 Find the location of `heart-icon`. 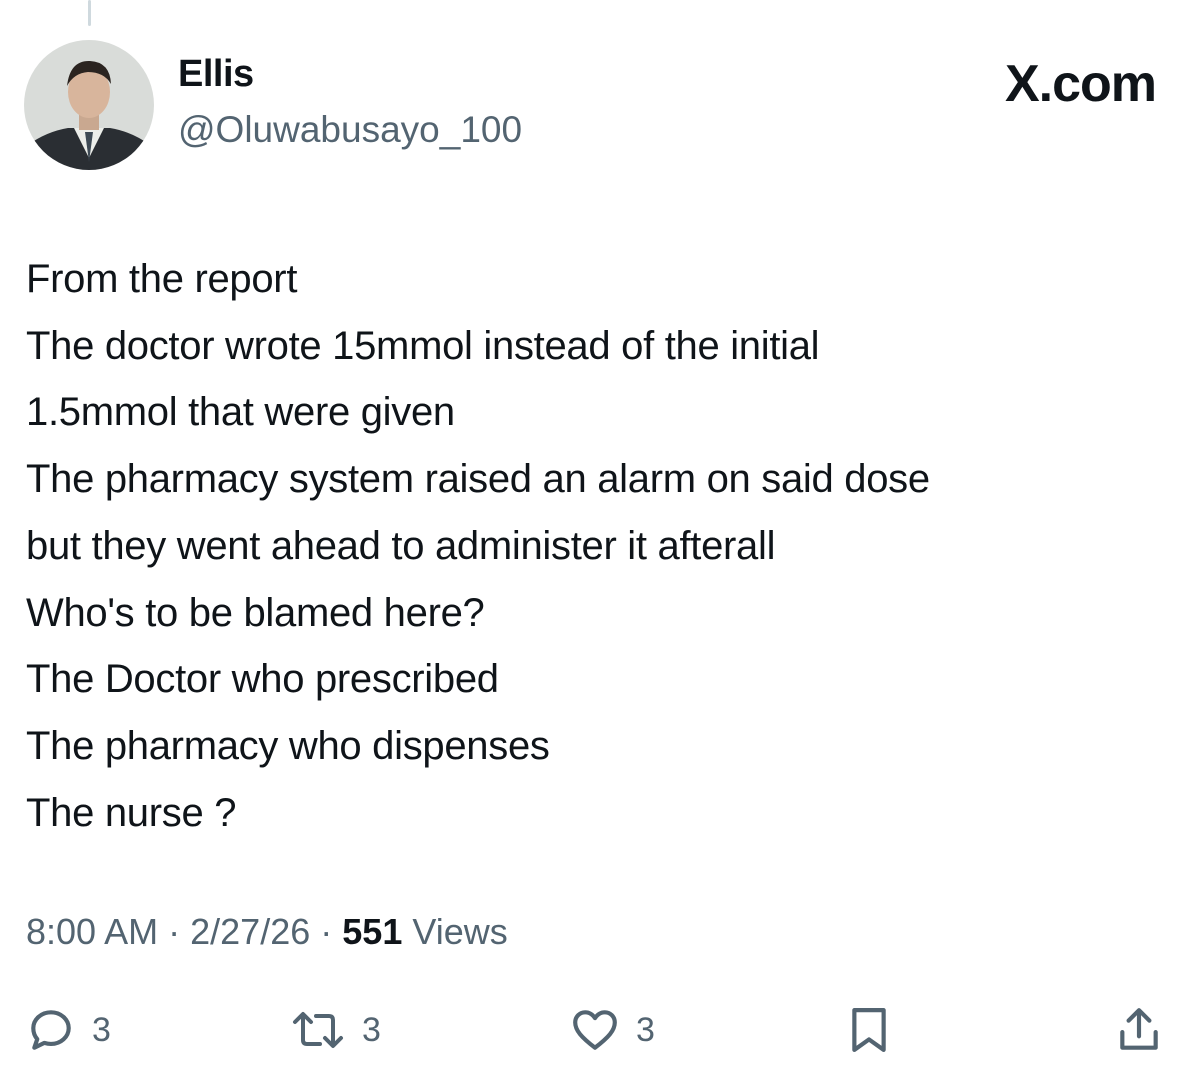

heart-icon is located at coordinates (595, 1030).